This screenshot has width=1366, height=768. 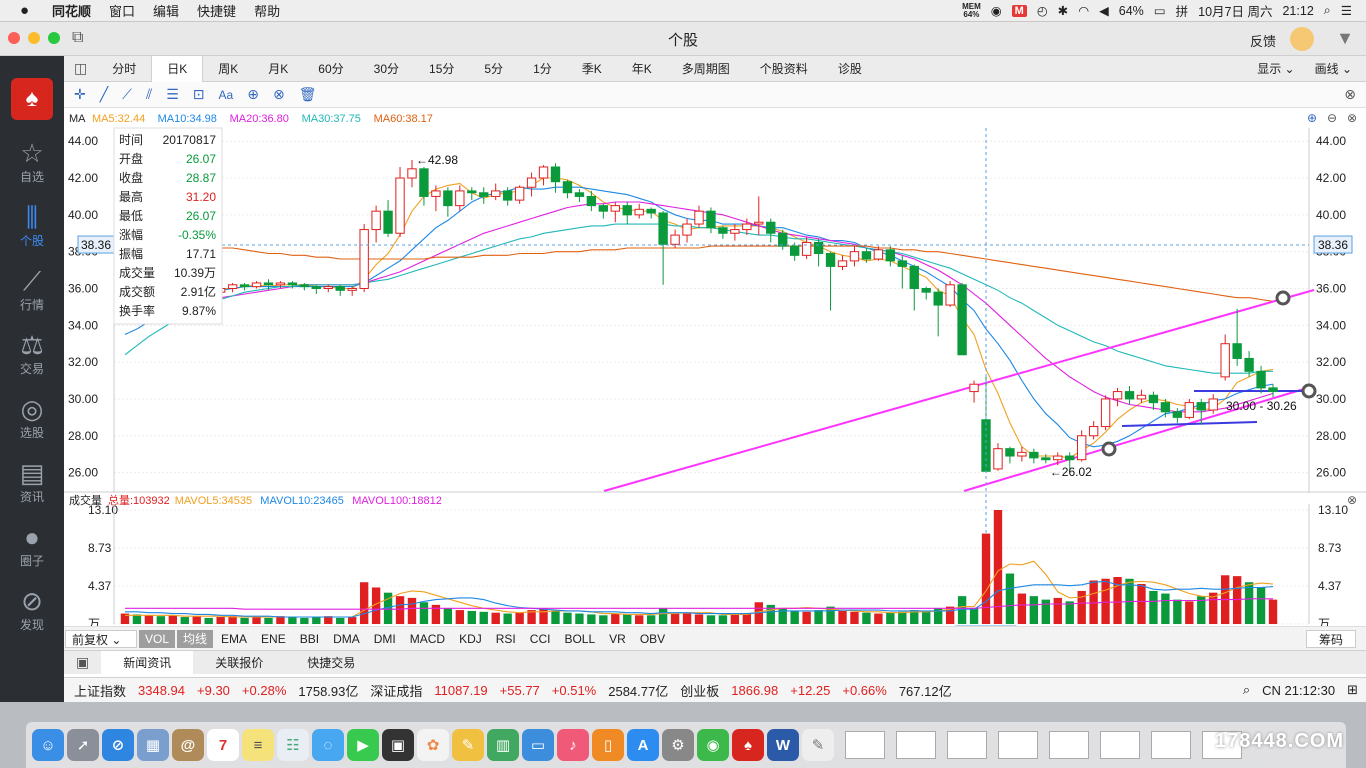 I want to click on line-tool-icon: ╱, so click(x=104, y=94).